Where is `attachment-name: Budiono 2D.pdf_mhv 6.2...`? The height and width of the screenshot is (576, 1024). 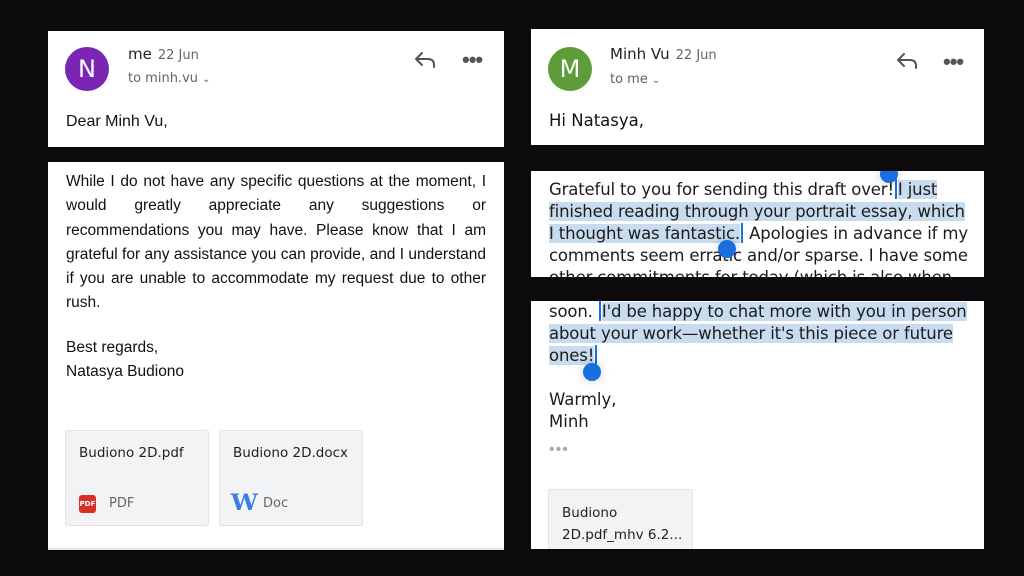
attachment-name: Budiono 2D.pdf_mhv 6.2... is located at coordinates (622, 524).